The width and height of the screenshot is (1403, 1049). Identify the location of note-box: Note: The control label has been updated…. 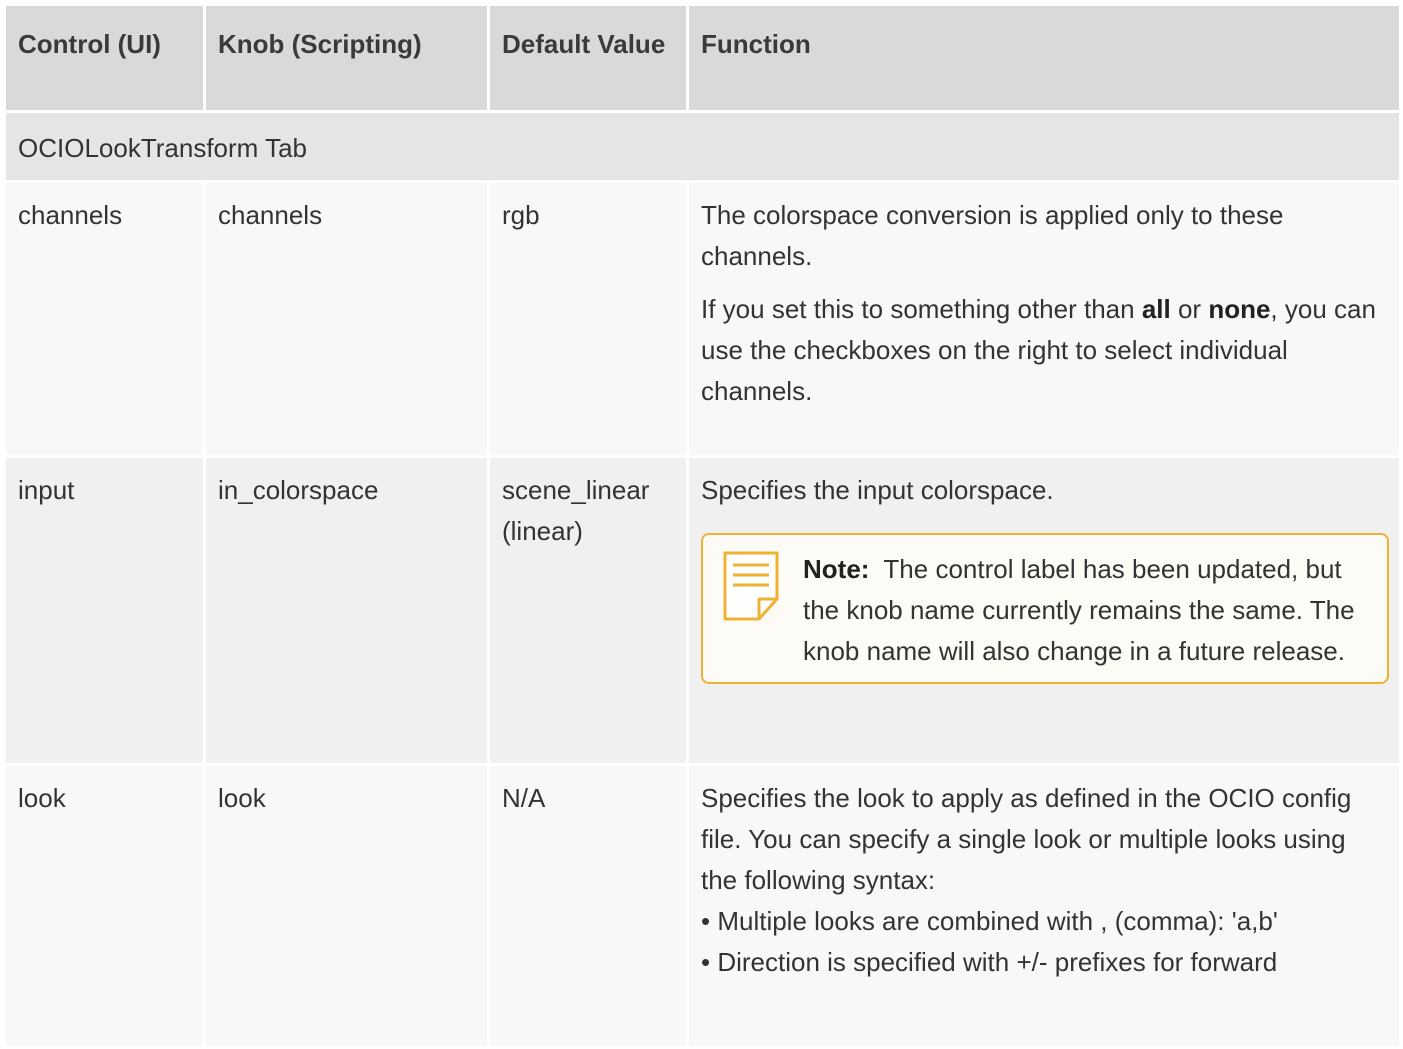
(1045, 608).